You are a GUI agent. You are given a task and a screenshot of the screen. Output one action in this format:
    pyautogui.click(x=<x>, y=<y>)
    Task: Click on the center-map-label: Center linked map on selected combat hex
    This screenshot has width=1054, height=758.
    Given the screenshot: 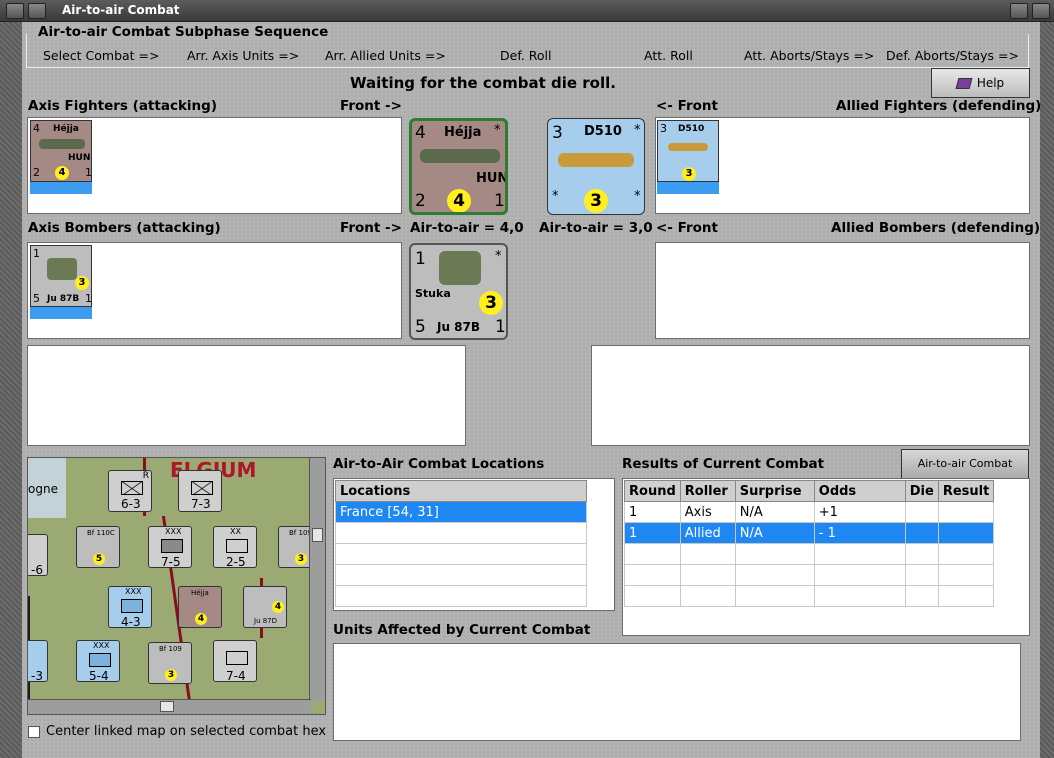 What is the action you would take?
    pyautogui.click(x=186, y=731)
    